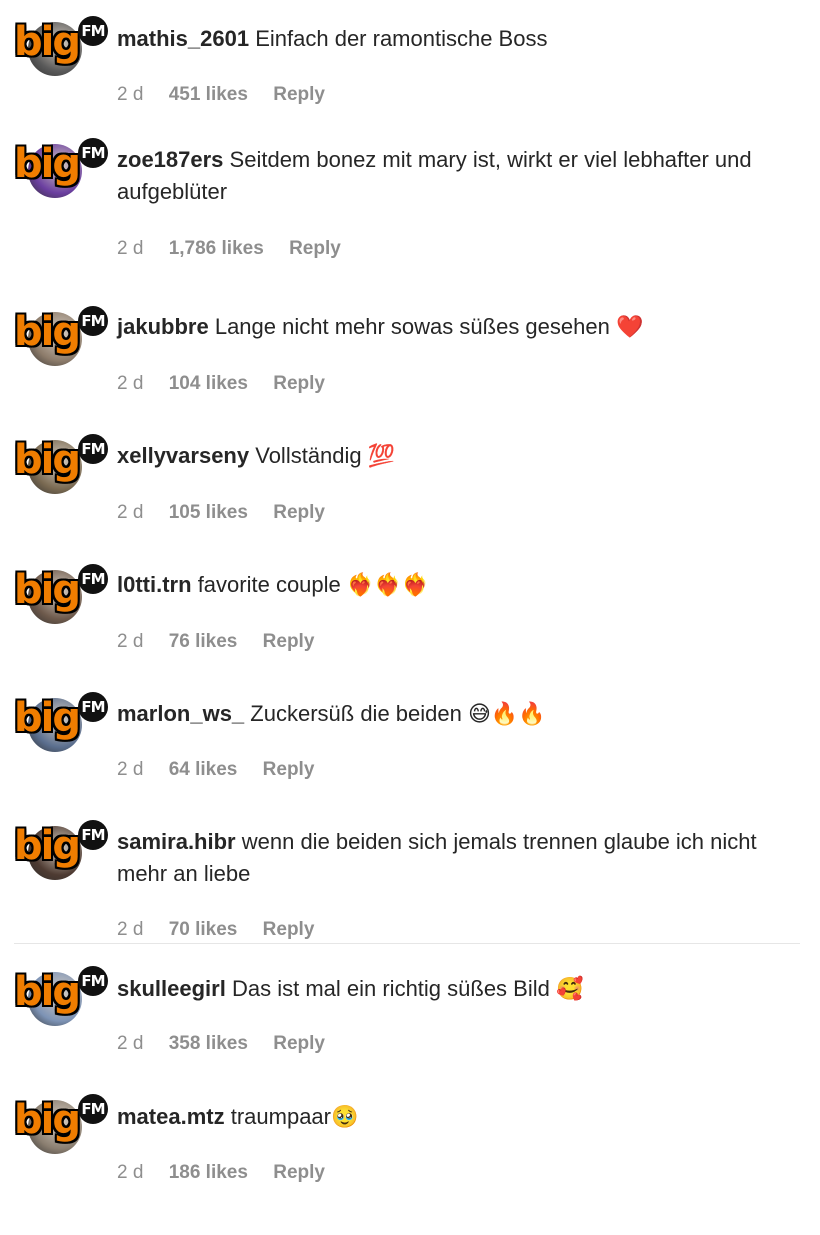 The width and height of the screenshot is (820, 1235). I want to click on comment-body: Das ist mal ein richtig süßes Bild 🥰, so click(407, 988).